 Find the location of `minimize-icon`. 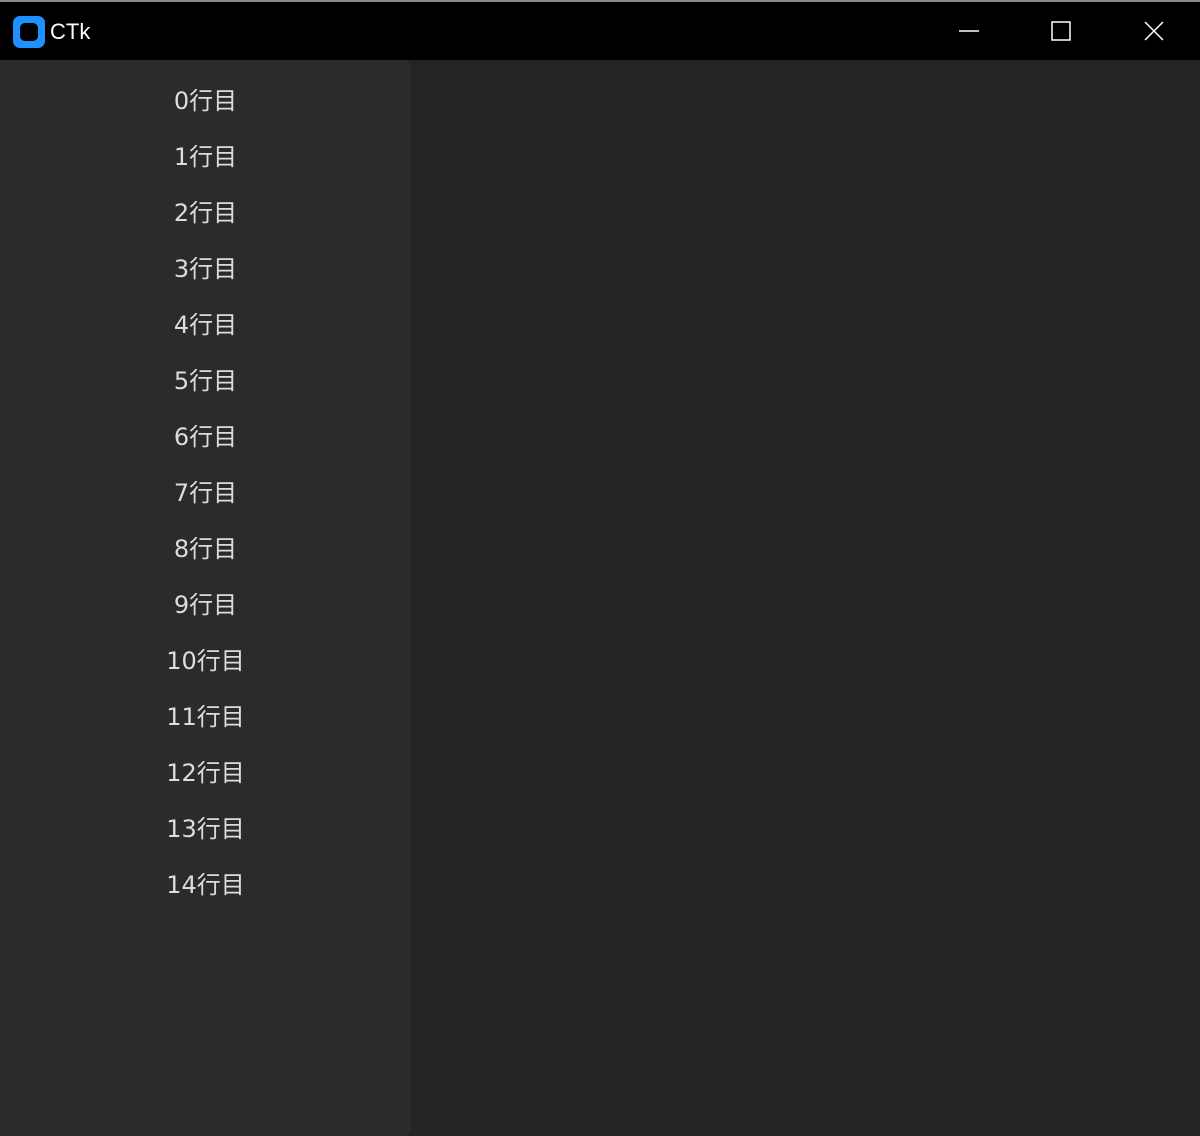

minimize-icon is located at coordinates (969, 31).